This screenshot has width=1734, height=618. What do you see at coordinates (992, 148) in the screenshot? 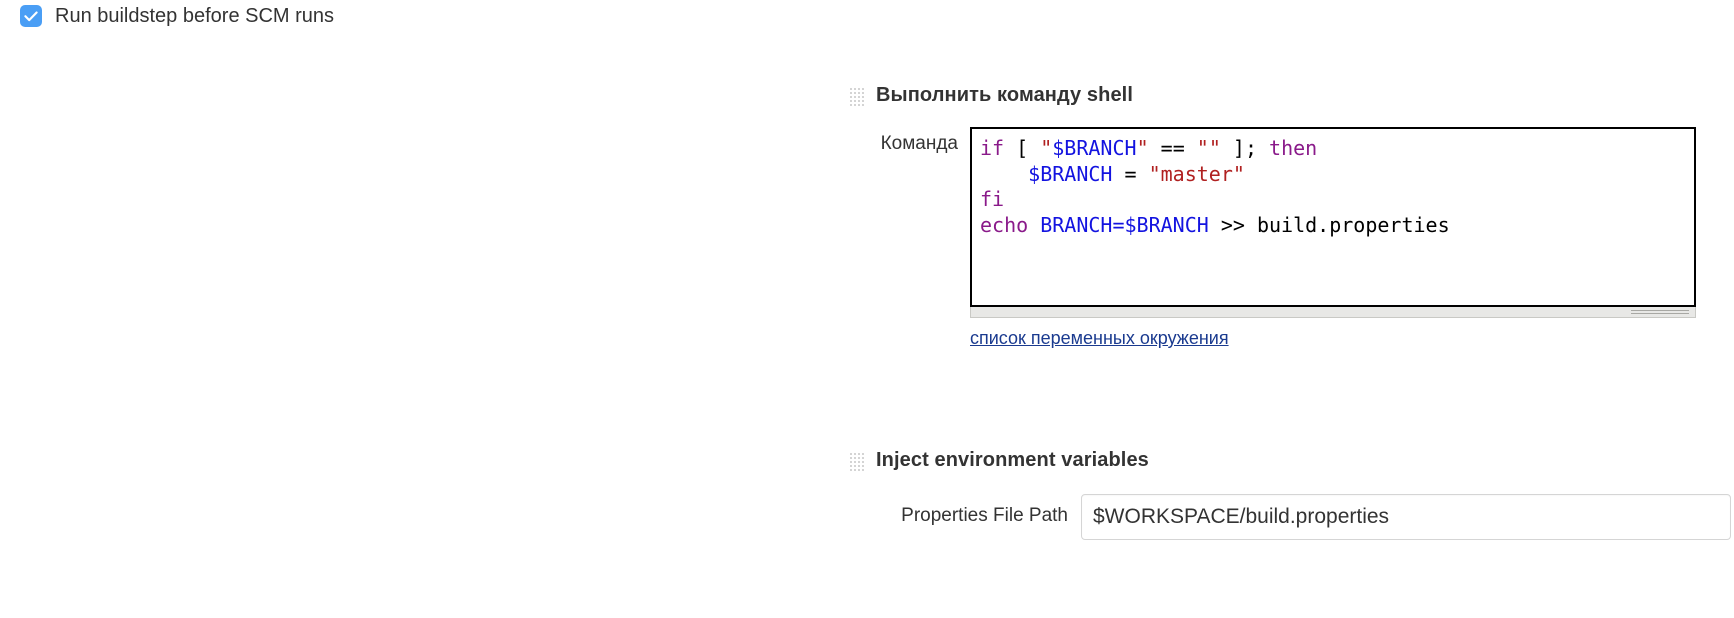
I see `code-token: if` at bounding box center [992, 148].